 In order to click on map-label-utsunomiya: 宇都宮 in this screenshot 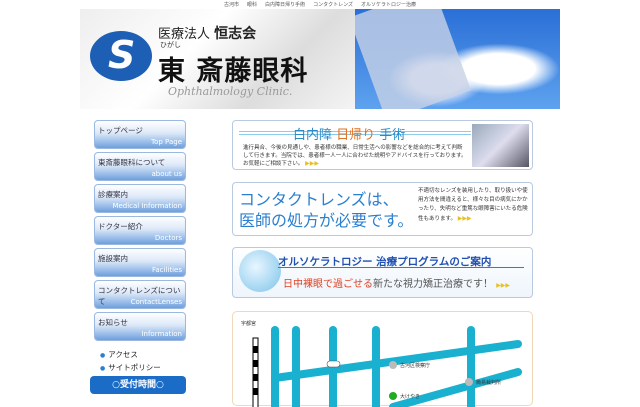, I will do `click(249, 324)`.